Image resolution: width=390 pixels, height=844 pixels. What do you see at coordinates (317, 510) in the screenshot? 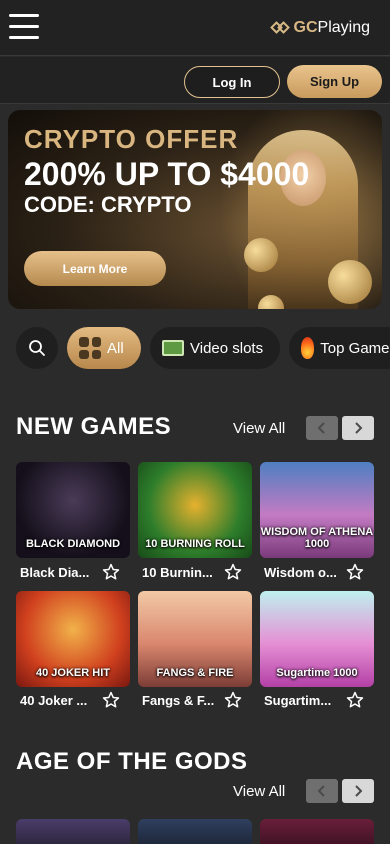
I see `game-tile: WISDOM OF ATHENA 1000` at bounding box center [317, 510].